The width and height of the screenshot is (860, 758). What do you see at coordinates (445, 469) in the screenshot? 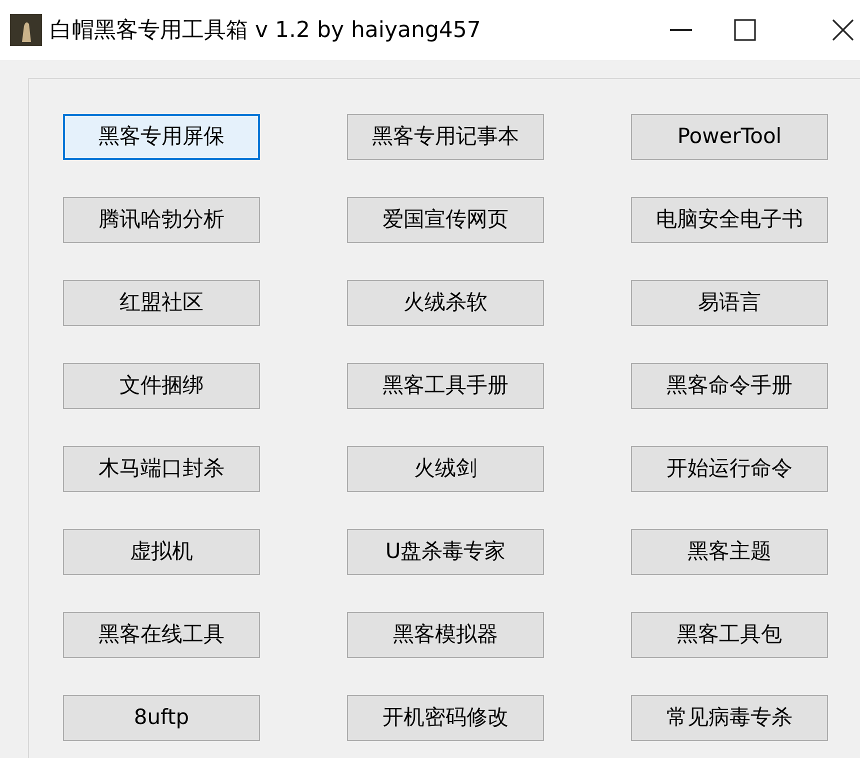
I see `tool-button: 火绒剑` at bounding box center [445, 469].